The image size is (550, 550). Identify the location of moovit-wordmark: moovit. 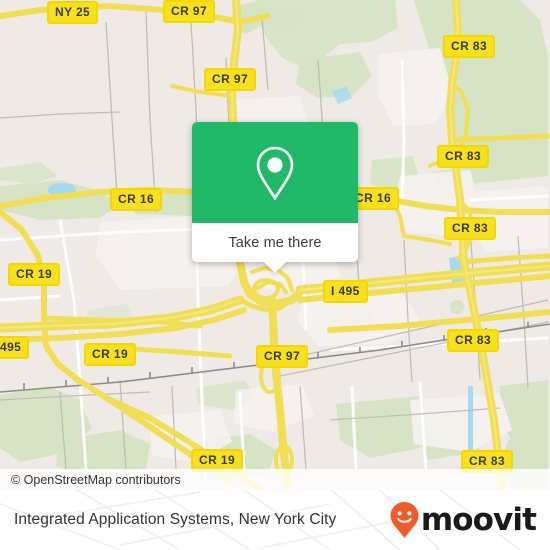
(478, 519).